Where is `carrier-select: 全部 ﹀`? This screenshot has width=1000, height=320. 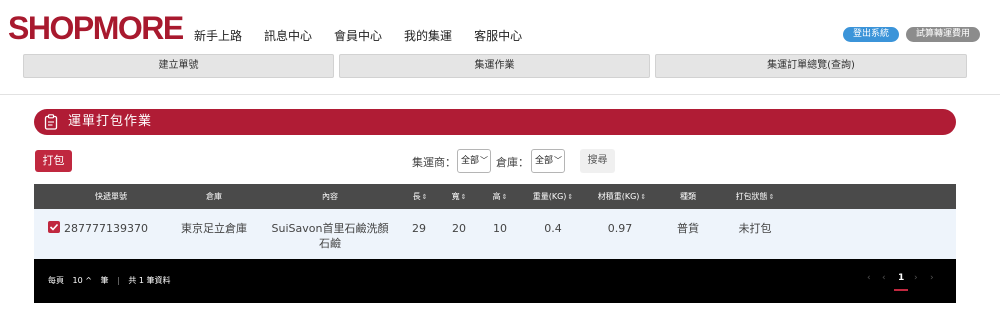
carrier-select: 全部 ﹀ is located at coordinates (474, 161).